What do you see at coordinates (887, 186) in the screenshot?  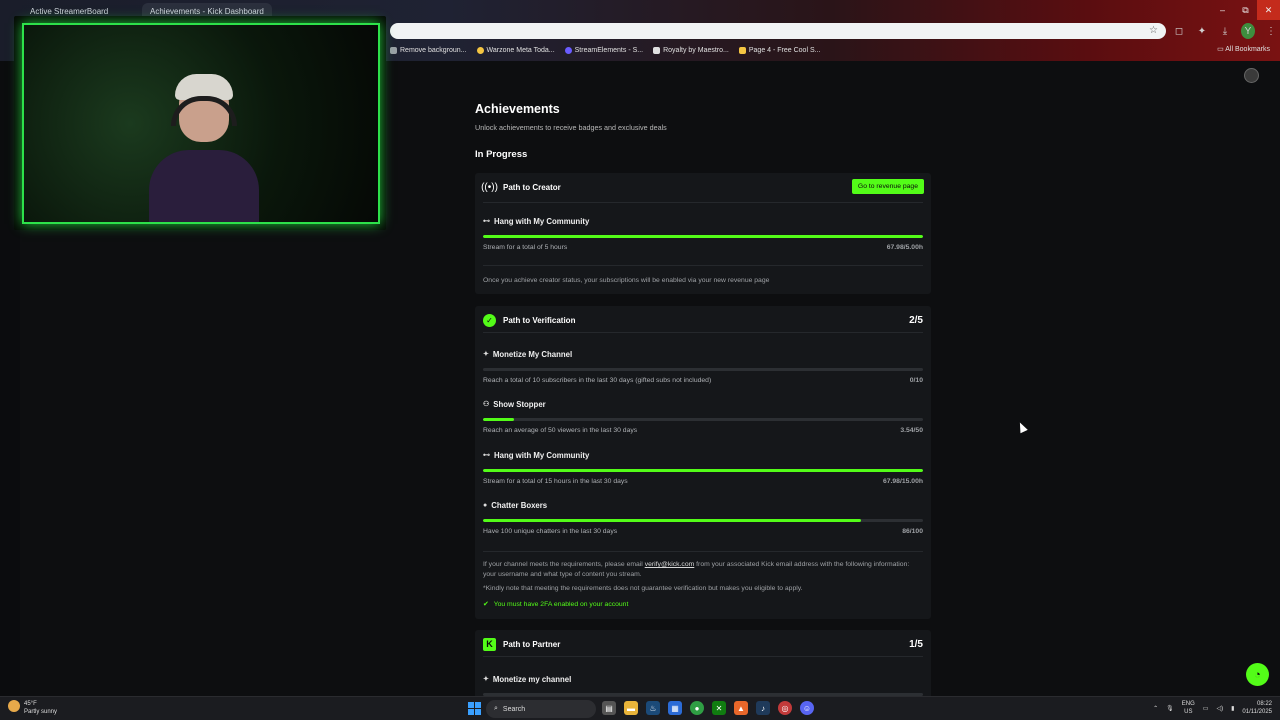 I see `revenue-page-button: Go to revenue page` at bounding box center [887, 186].